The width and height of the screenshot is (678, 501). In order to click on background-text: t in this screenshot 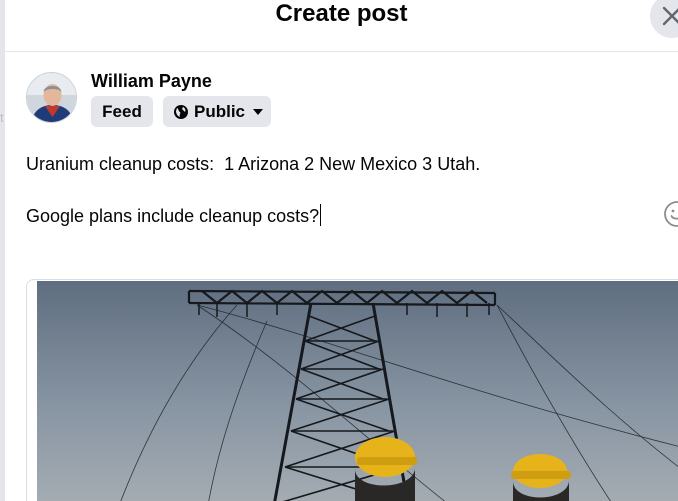, I will do `click(2, 117)`.